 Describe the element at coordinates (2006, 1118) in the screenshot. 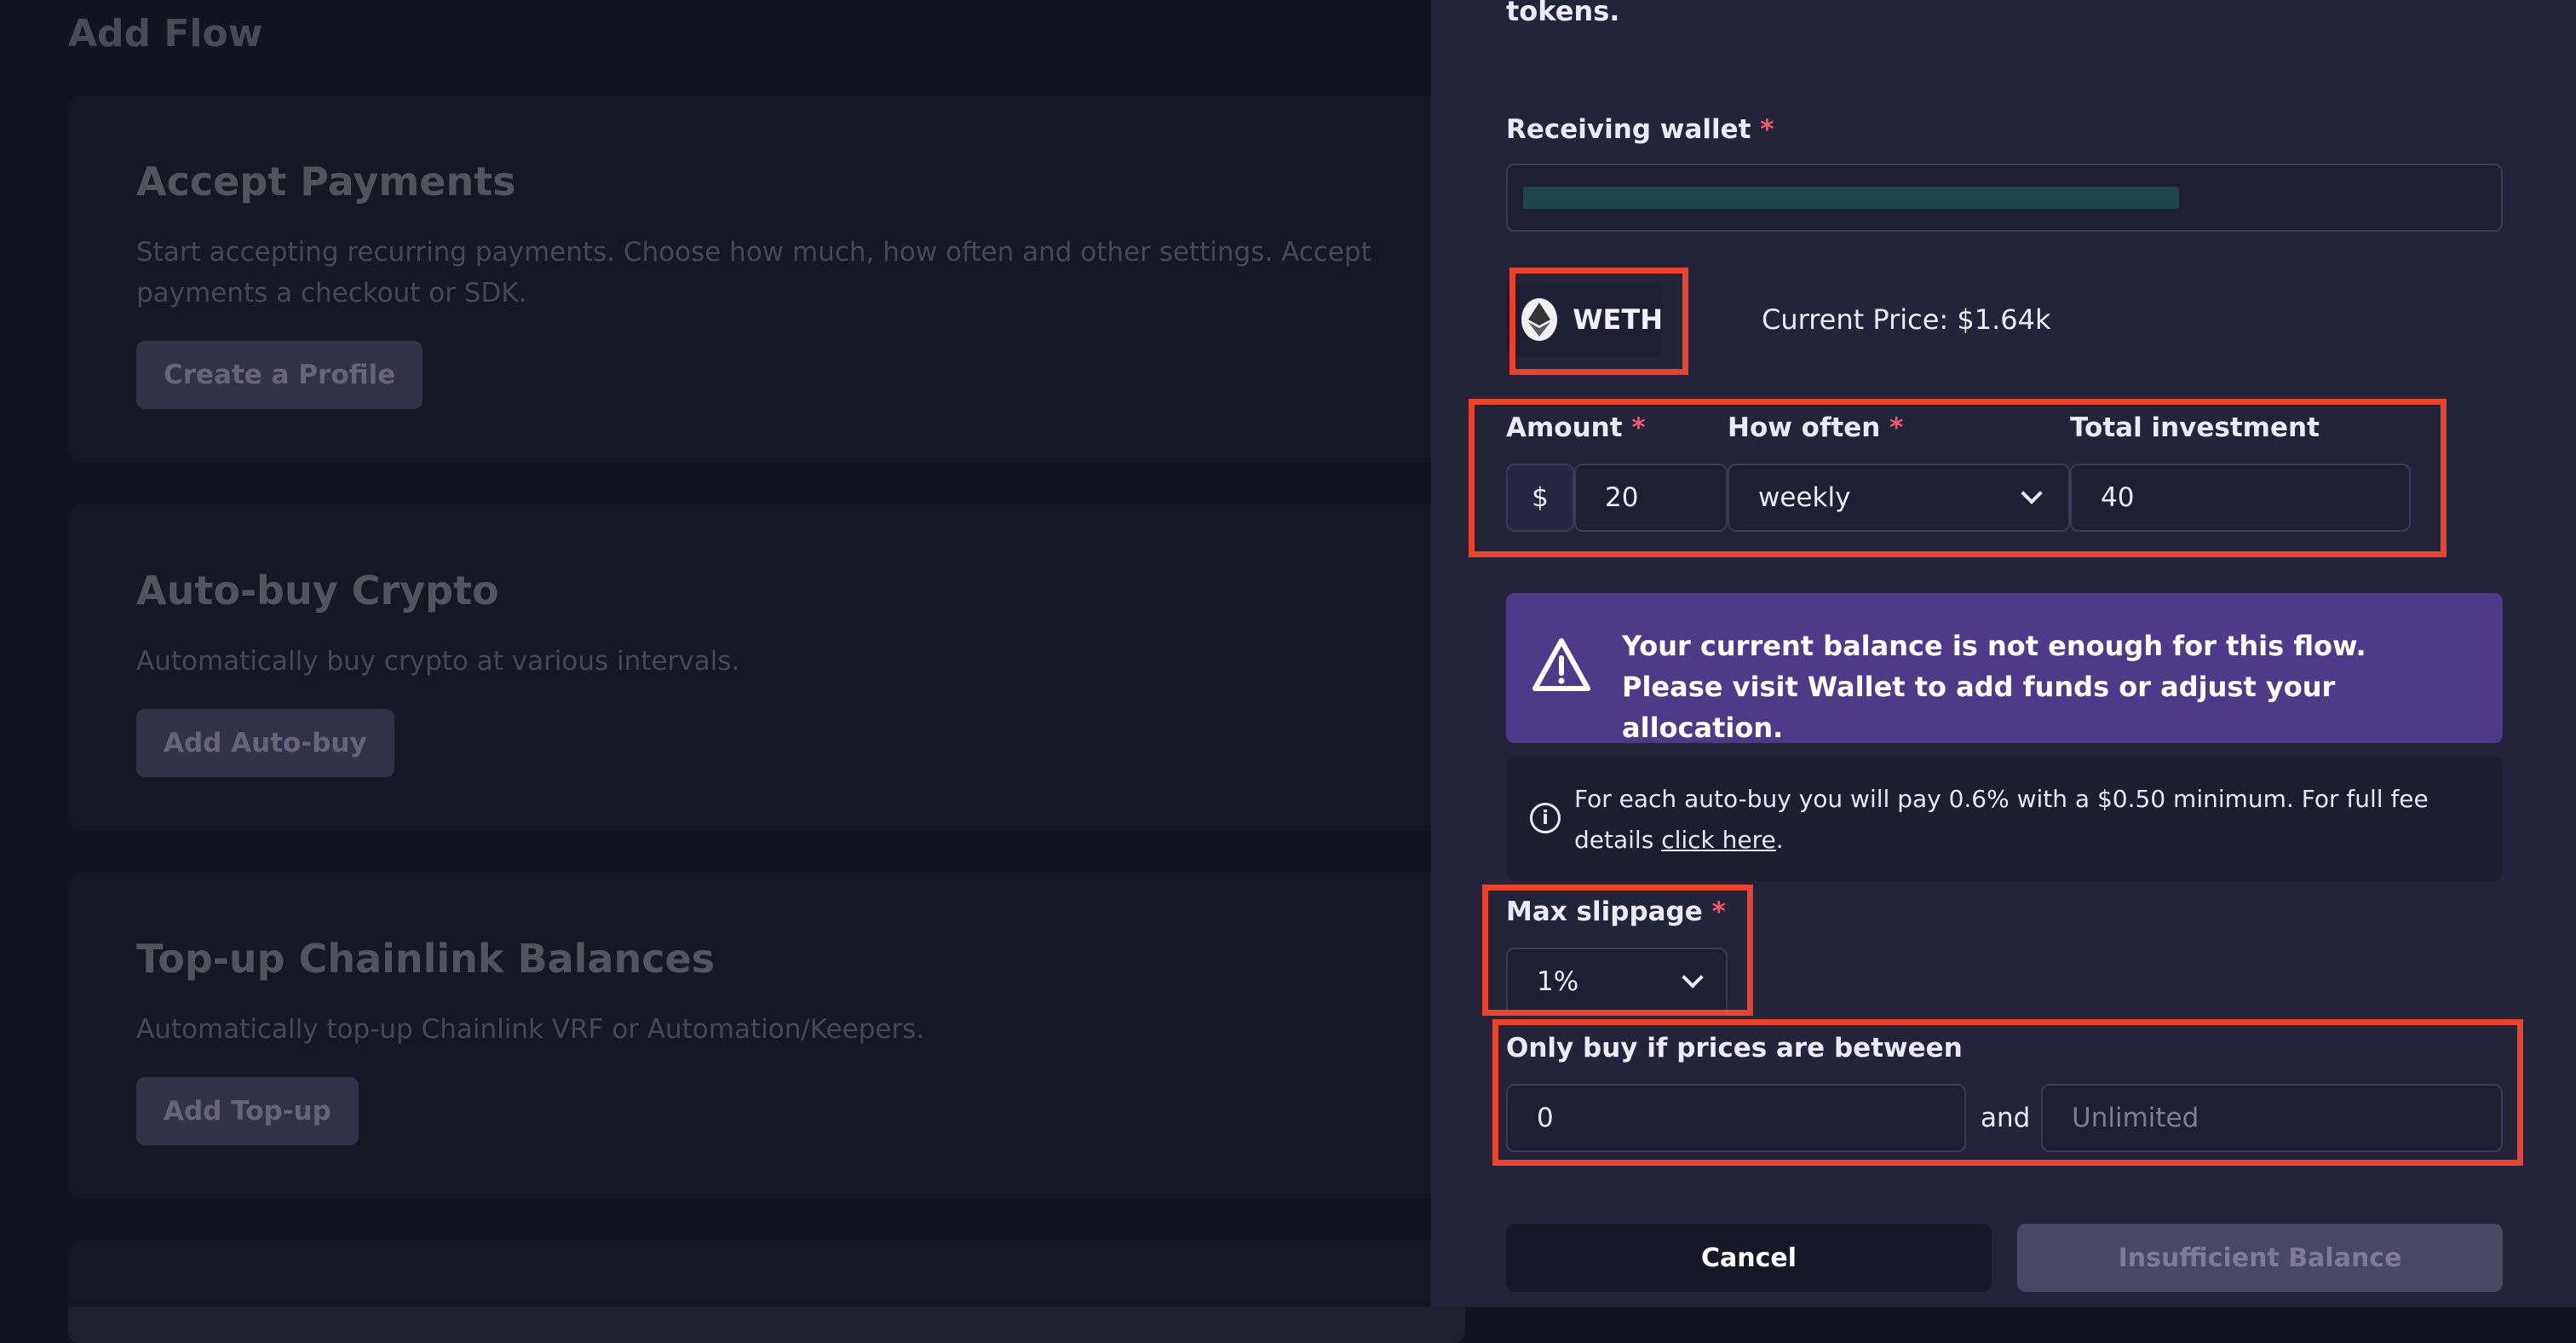

I see `price-range-connector: and` at that location.